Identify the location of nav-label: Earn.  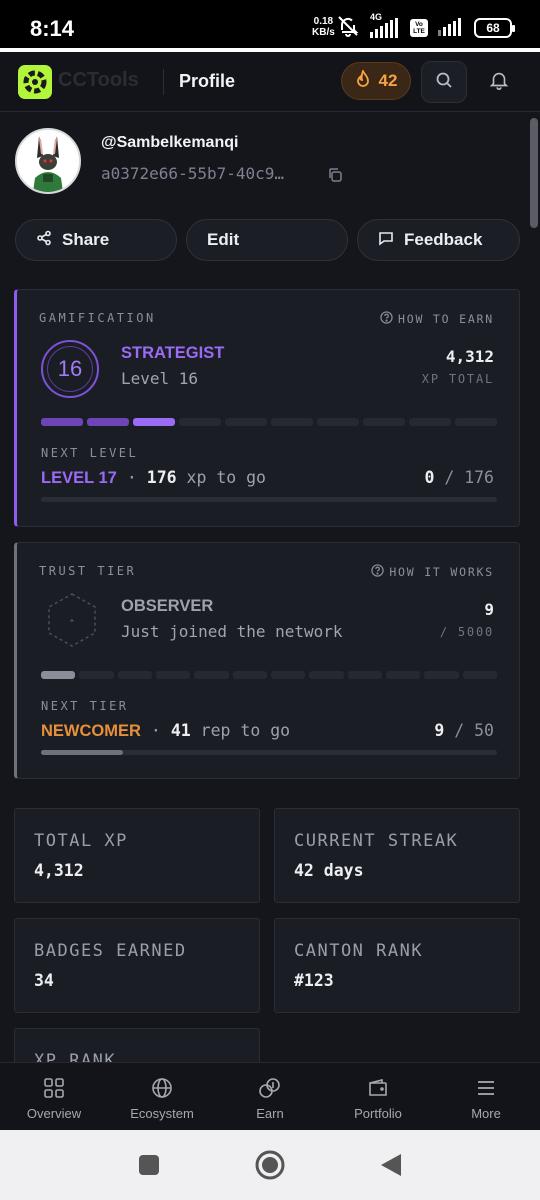
(270, 1113).